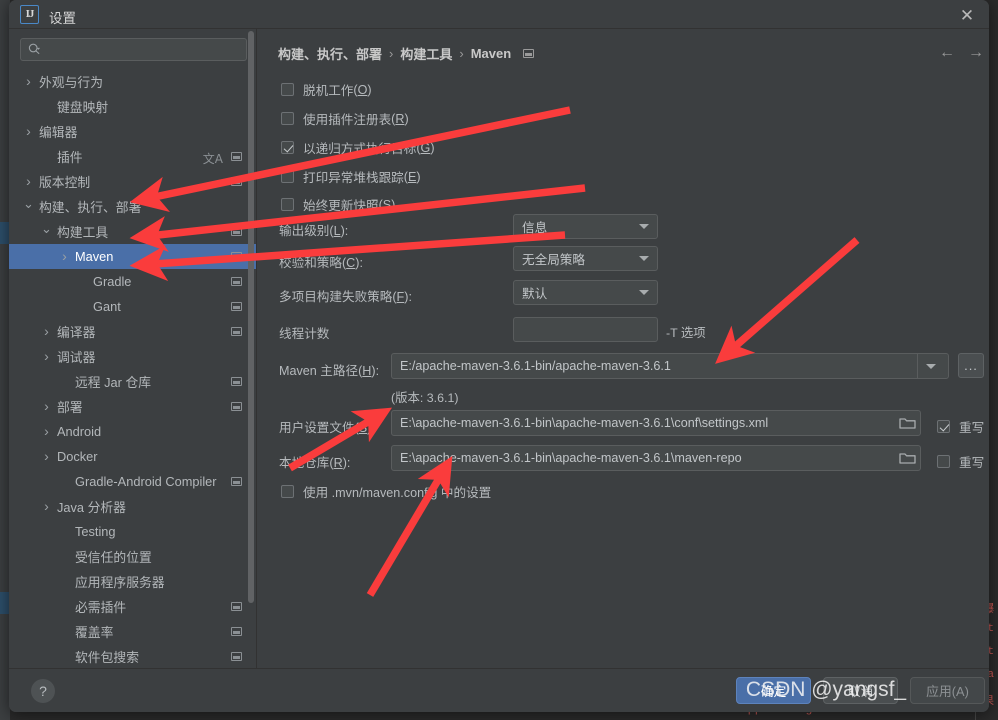 The height and width of the screenshot is (720, 998). Describe the element at coordinates (358, 147) in the screenshot. I see `checkbox-execute-goals-recursively: 以递归方式执行目标 (G)` at that location.